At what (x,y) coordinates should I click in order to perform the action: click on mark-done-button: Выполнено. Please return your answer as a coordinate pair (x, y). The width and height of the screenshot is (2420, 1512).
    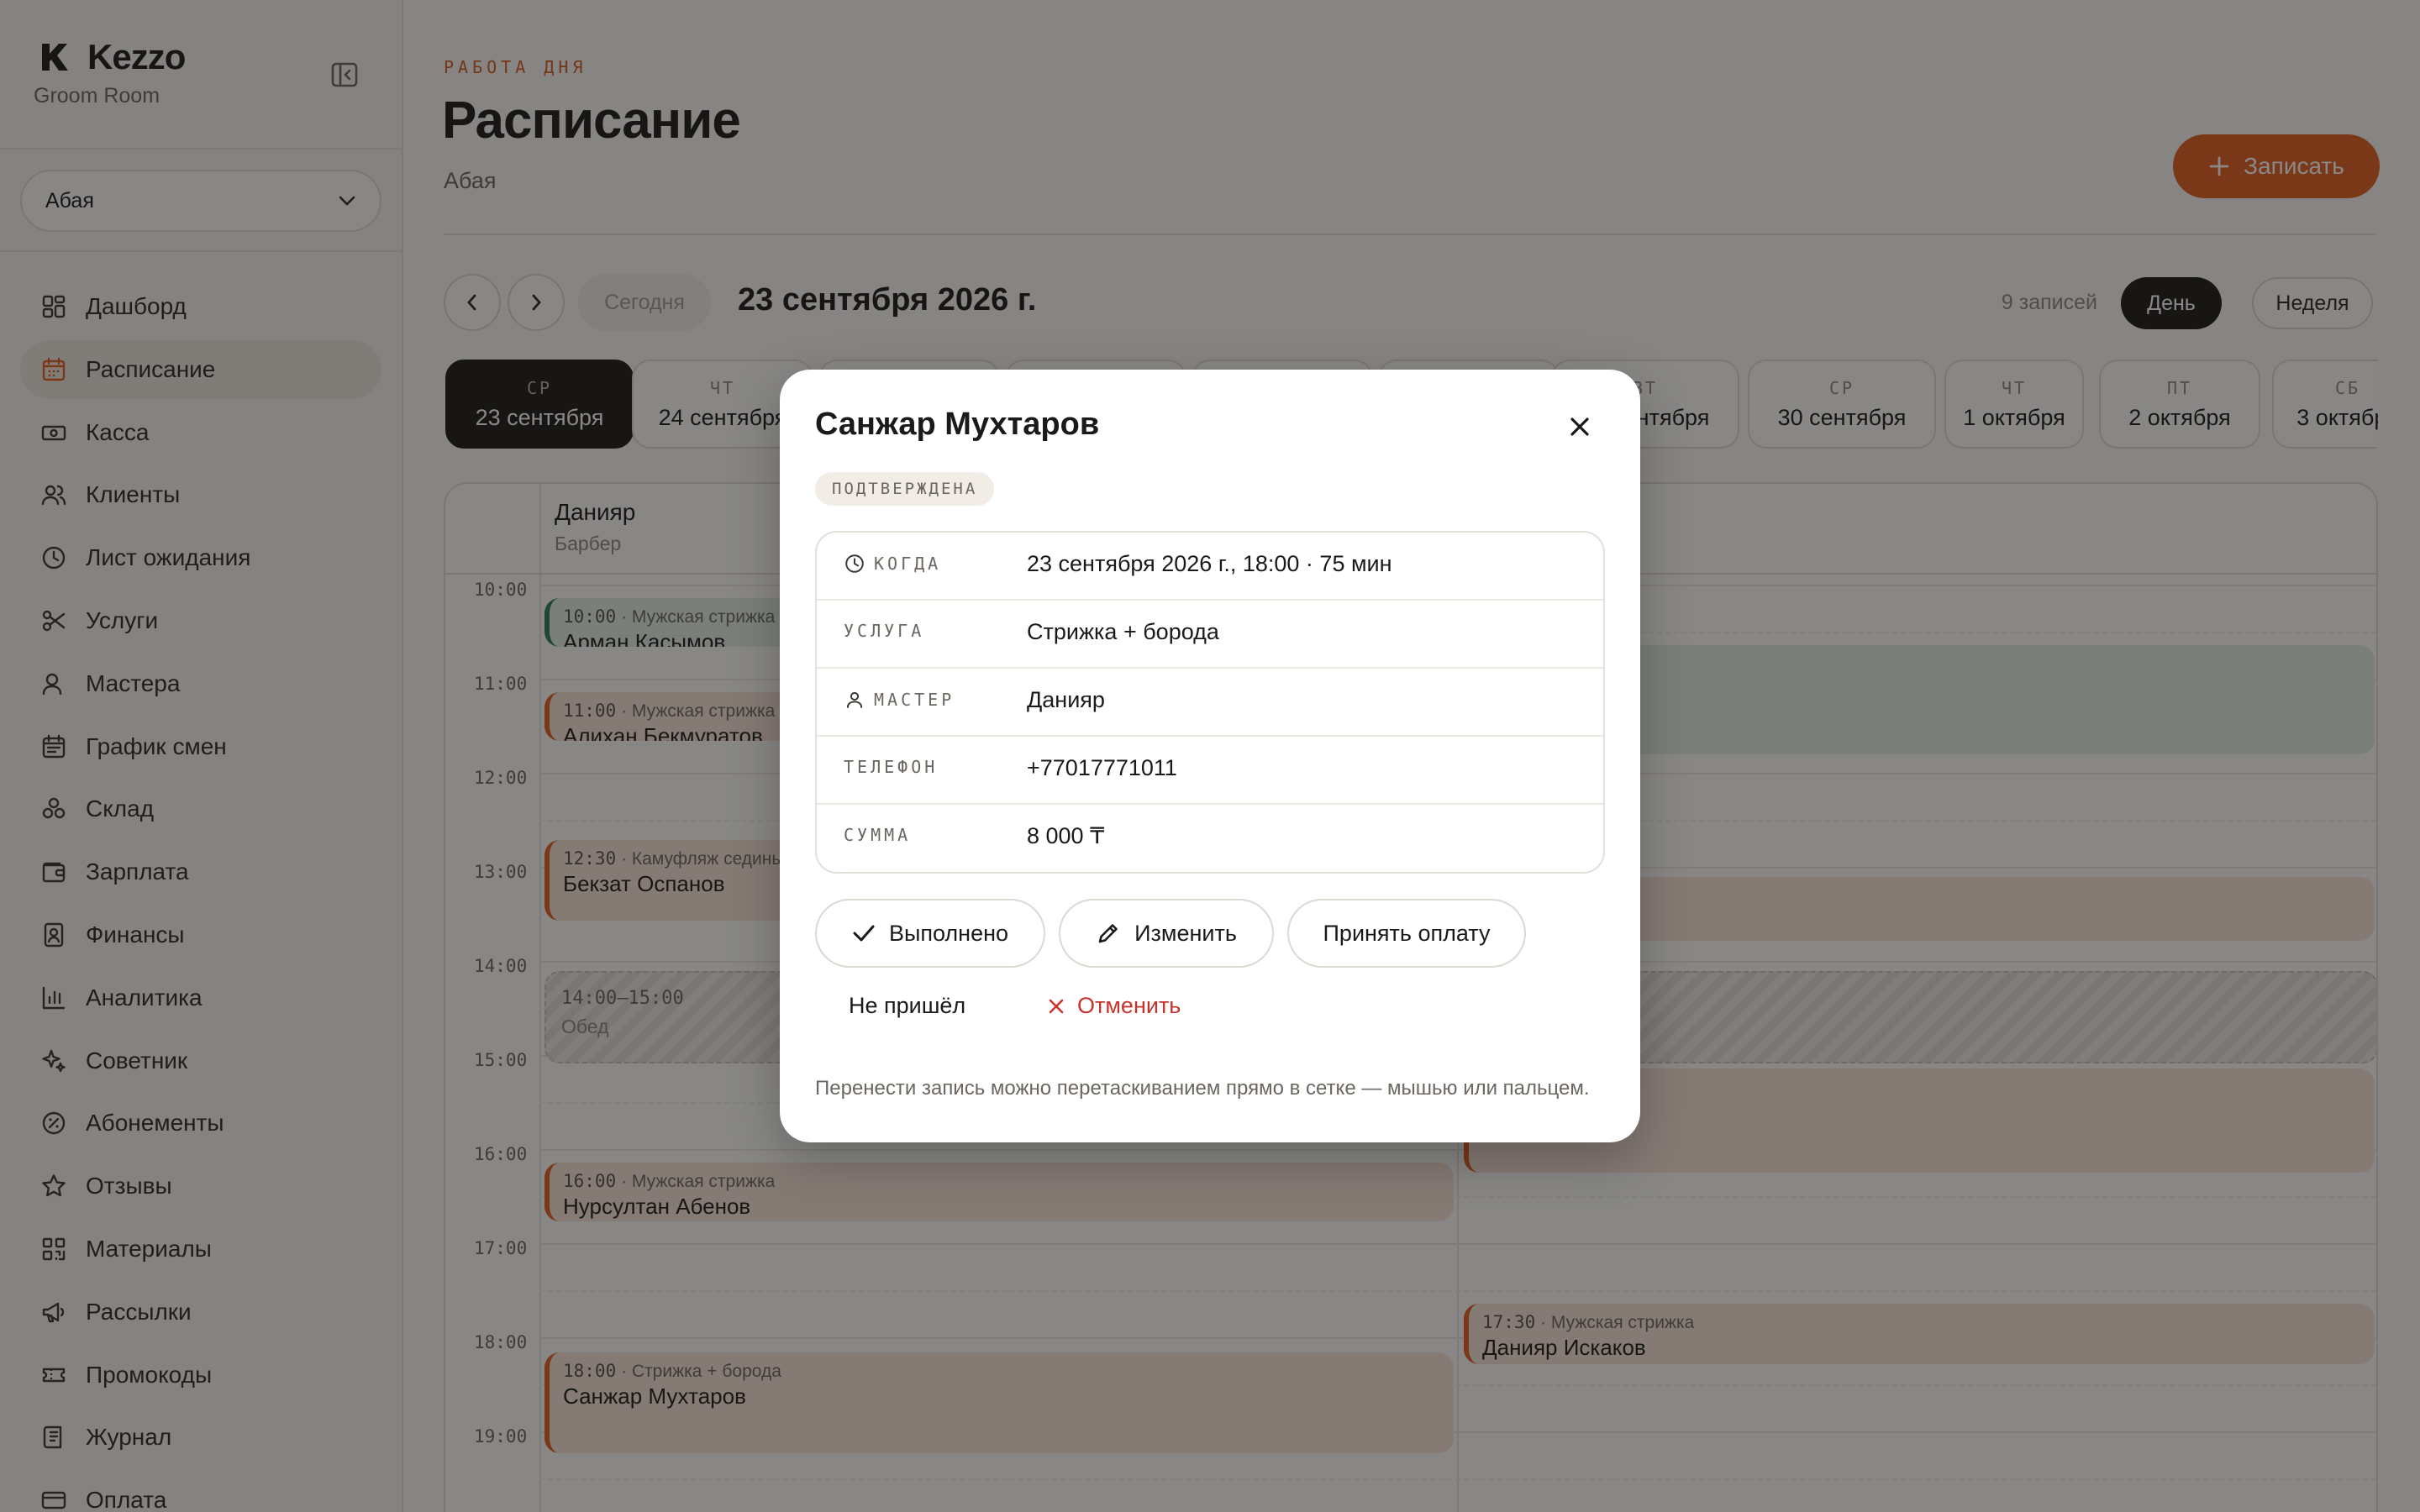
    Looking at the image, I should click on (930, 933).